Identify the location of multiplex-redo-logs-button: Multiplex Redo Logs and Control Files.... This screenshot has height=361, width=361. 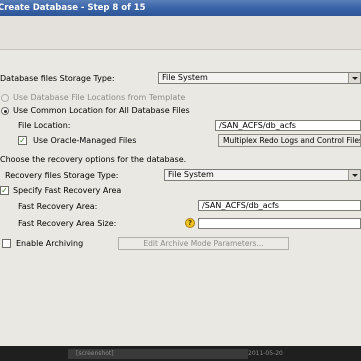
(289, 140).